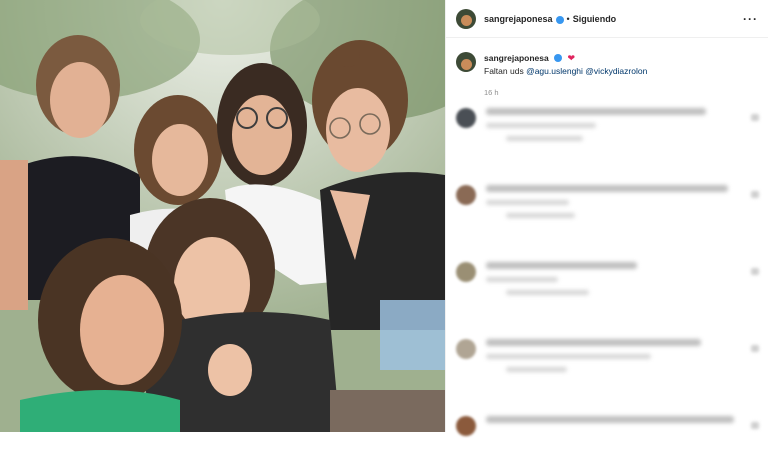 This screenshot has width=768, height=472. I want to click on username-link: sangrejaponesa, so click(518, 19).